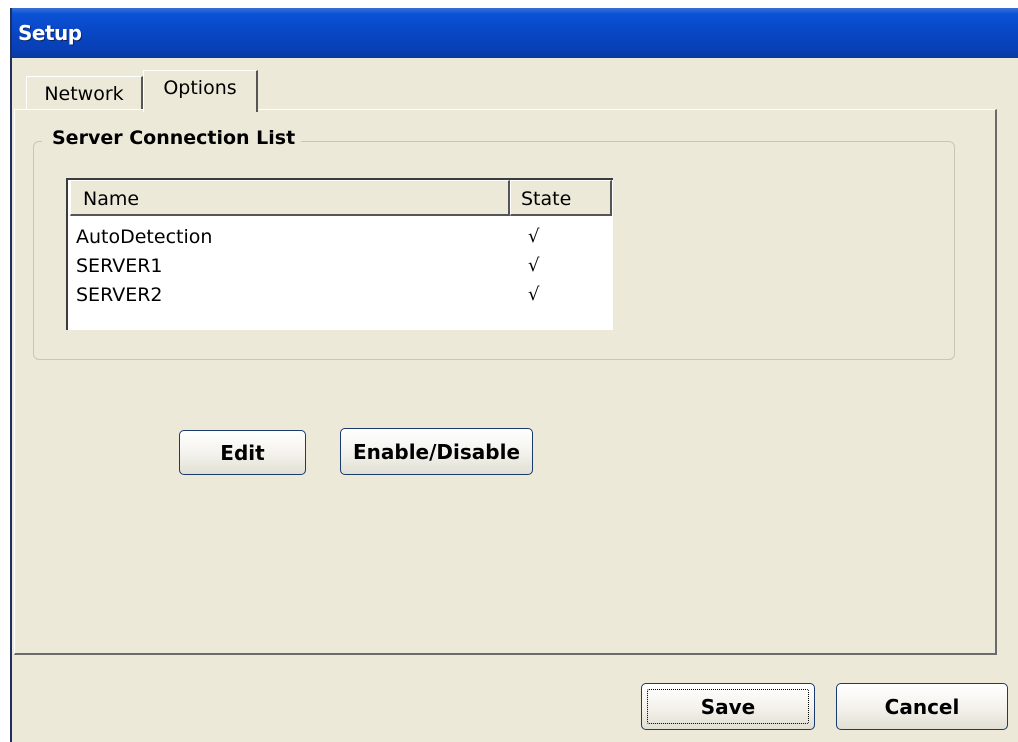  Describe the element at coordinates (50, 33) in the screenshot. I see `window-title: Setup` at that location.